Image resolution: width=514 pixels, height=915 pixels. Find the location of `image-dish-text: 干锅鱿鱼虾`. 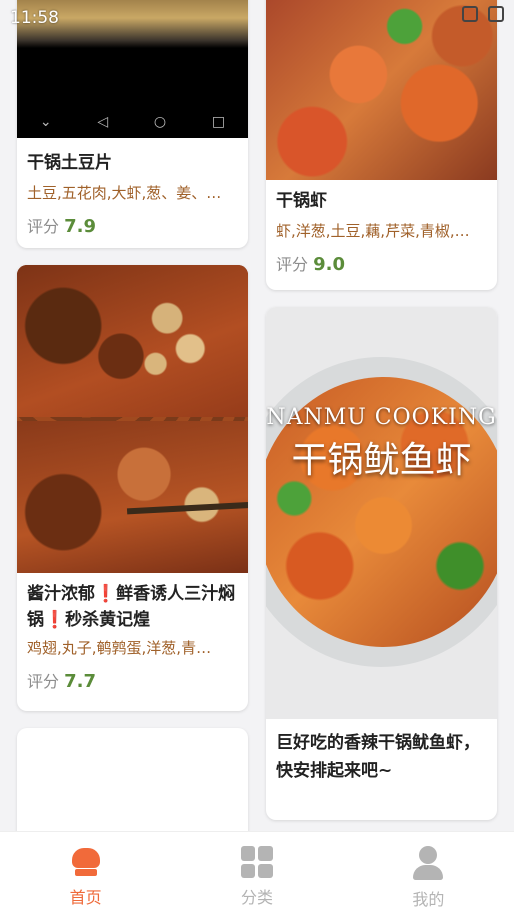

image-dish-text: 干锅鱿鱼虾 is located at coordinates (381, 460).